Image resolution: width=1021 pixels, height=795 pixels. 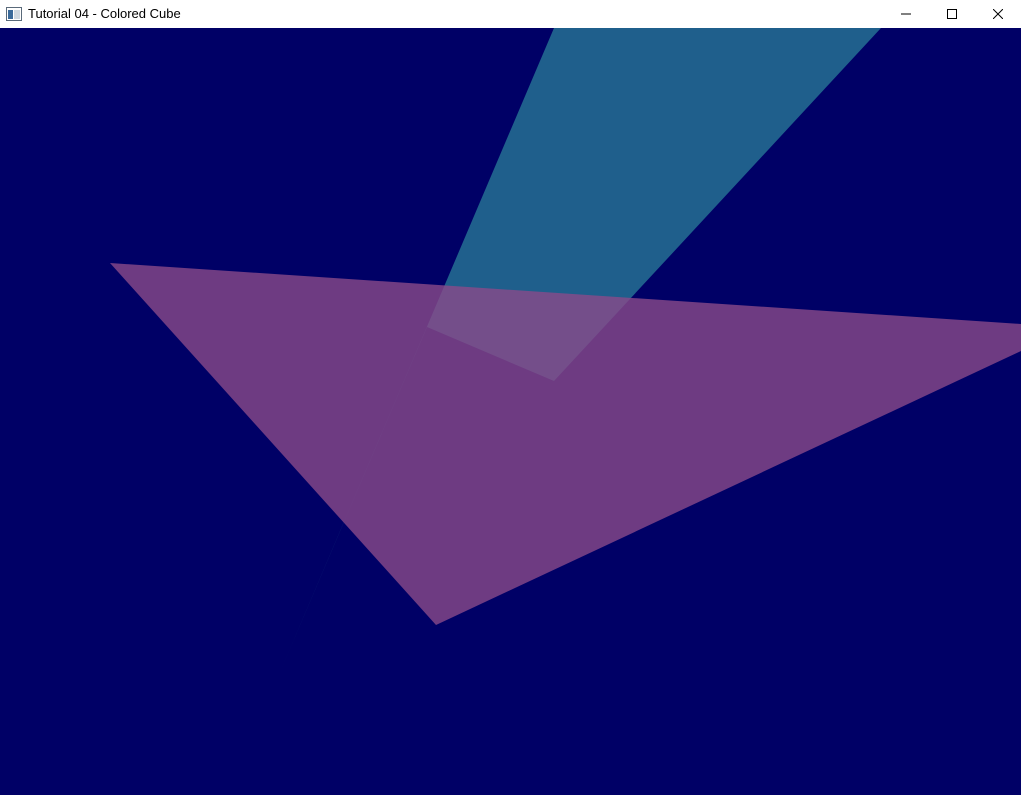 I want to click on app-window-icon, so click(x=14, y=14).